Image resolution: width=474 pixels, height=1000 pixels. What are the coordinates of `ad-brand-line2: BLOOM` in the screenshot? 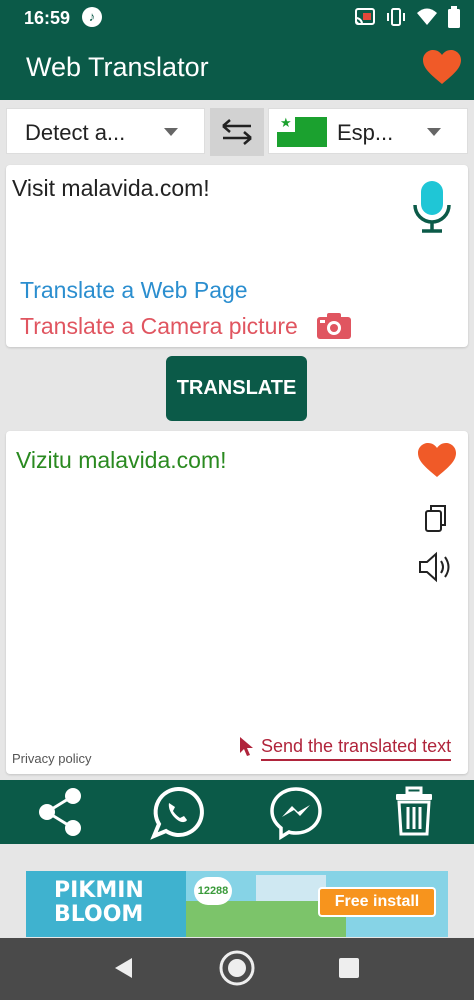 It's located at (99, 914).